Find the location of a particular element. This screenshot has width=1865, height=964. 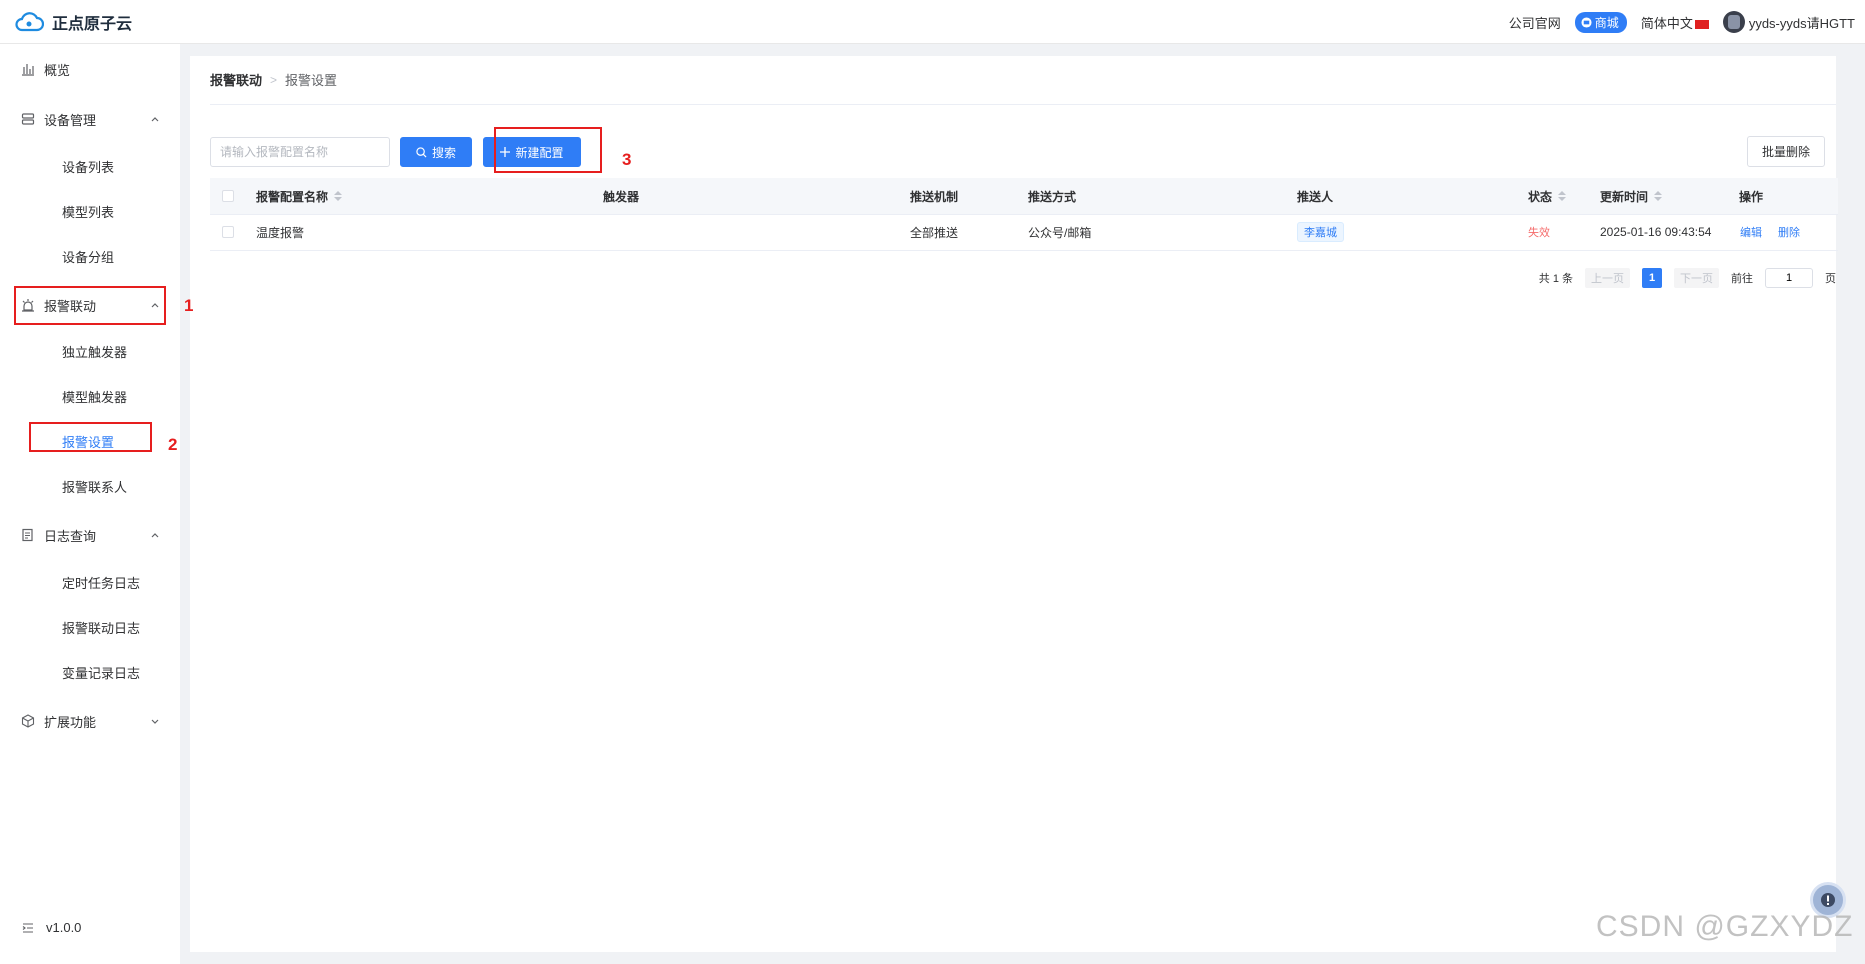

document-log-icon is located at coordinates (27, 535).